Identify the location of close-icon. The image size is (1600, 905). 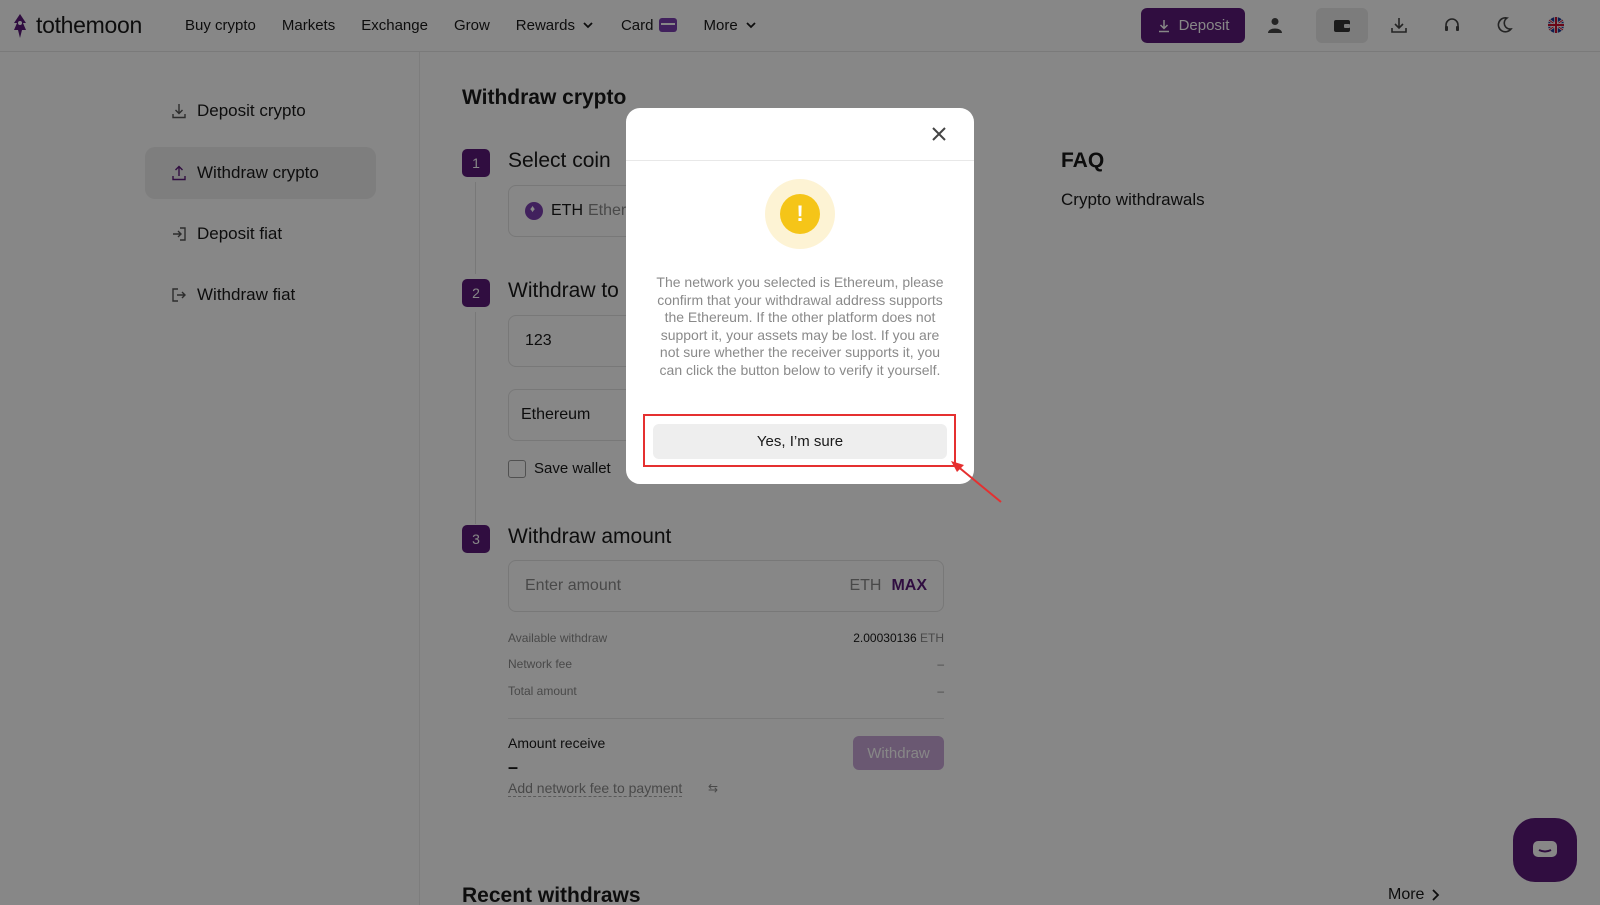
(939, 134).